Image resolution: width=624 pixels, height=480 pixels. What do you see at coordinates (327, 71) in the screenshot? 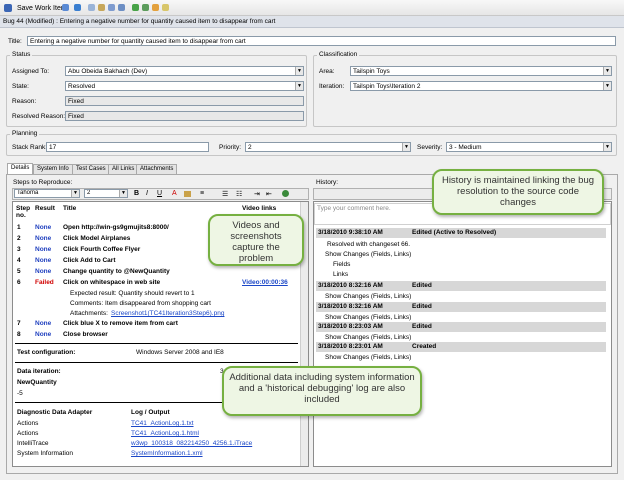
I see `area-label: Area:` at bounding box center [327, 71].